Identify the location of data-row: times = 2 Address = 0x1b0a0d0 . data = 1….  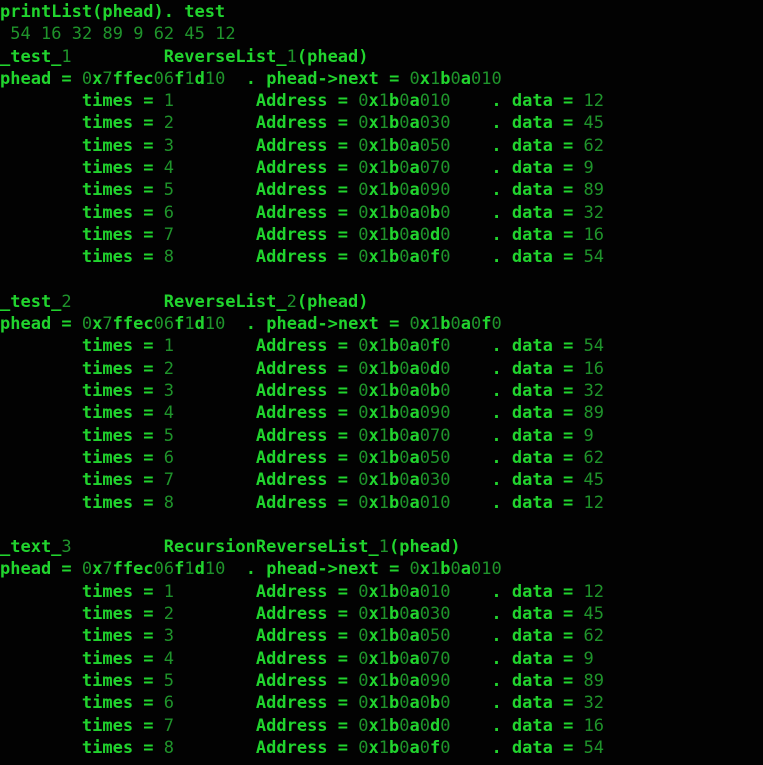
(302, 368).